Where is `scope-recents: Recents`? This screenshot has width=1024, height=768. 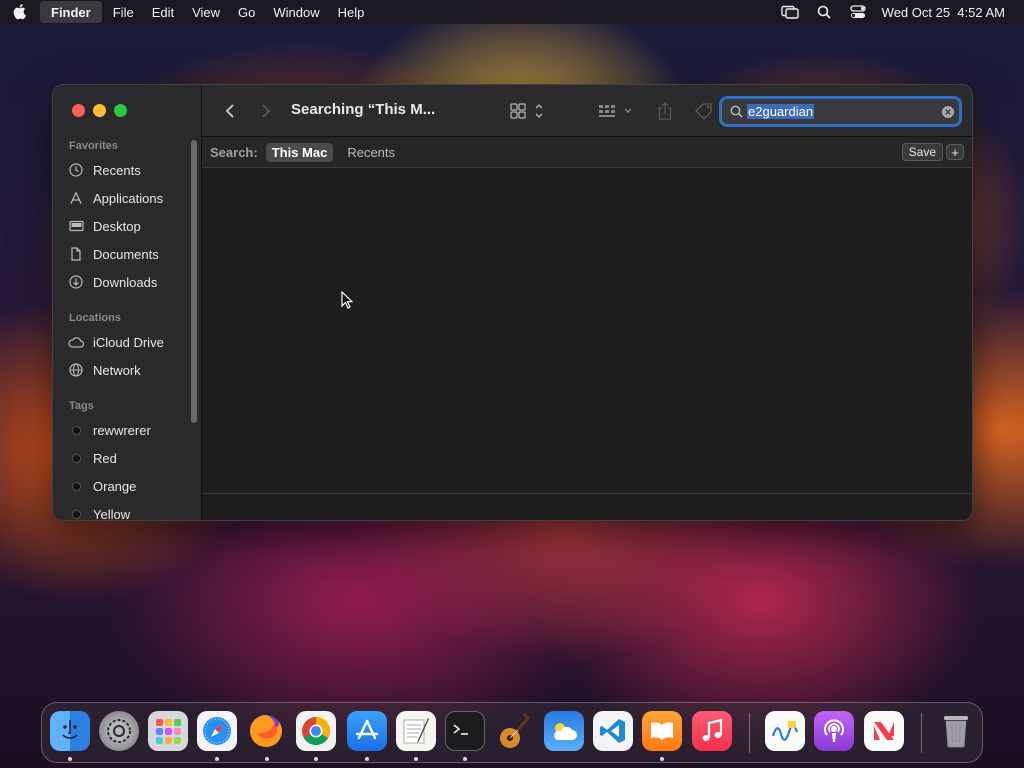
scope-recents: Recents is located at coordinates (371, 152).